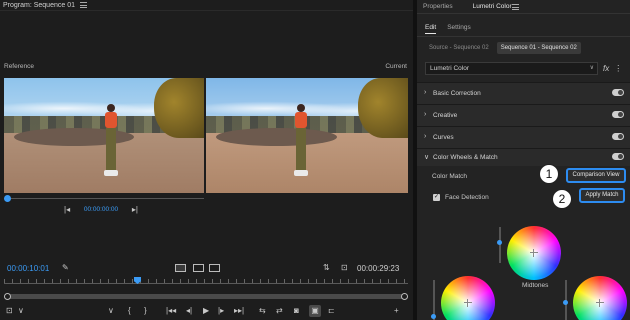 This screenshot has width=630, height=320. I want to click on tab-edit: Edit, so click(431, 29).